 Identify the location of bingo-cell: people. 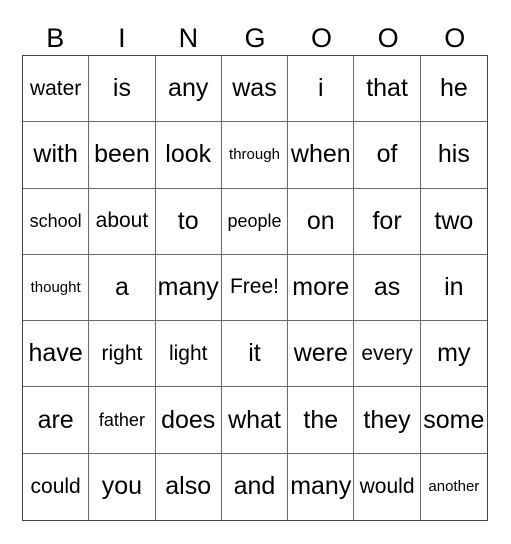
(255, 221).